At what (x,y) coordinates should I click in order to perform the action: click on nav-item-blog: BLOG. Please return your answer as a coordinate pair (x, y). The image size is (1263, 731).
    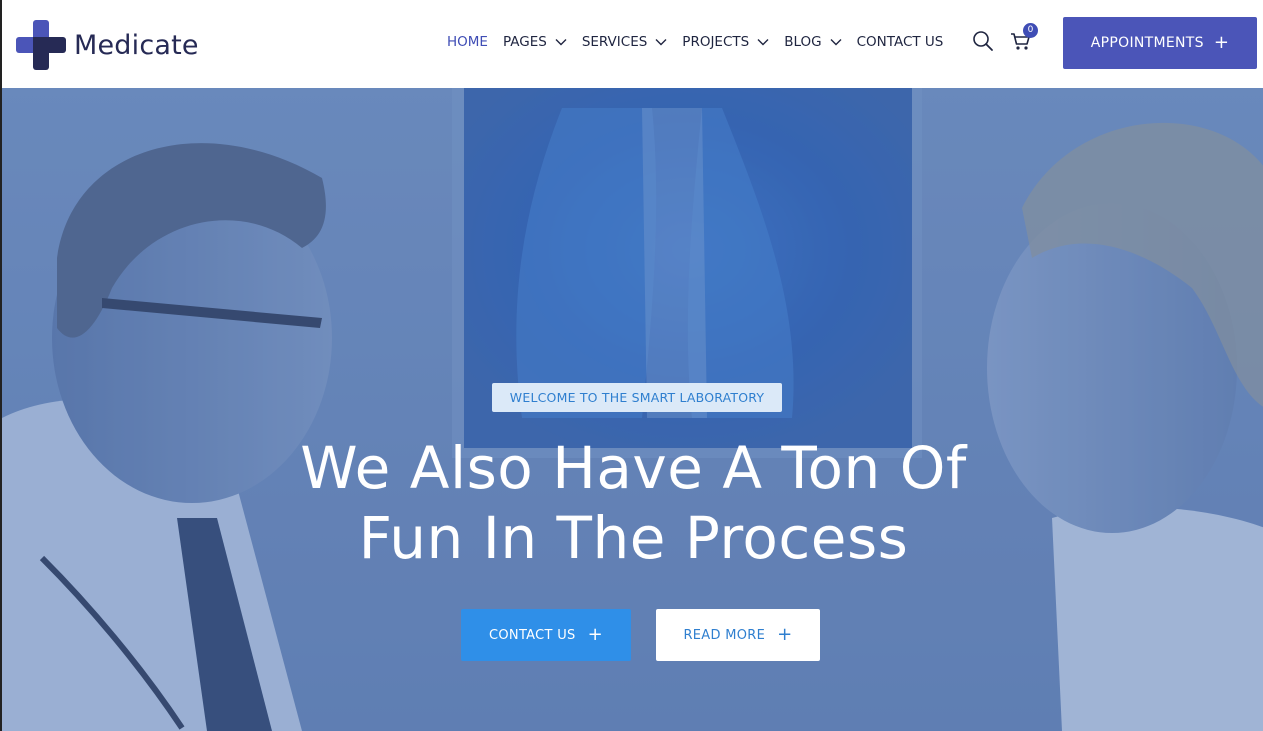
    Looking at the image, I should click on (813, 42).